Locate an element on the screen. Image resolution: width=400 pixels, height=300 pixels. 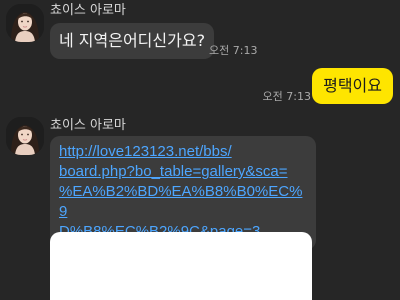
message-link-line: %EA%B2%BD%EA%B8%B0%EC%9 is located at coordinates (183, 202).